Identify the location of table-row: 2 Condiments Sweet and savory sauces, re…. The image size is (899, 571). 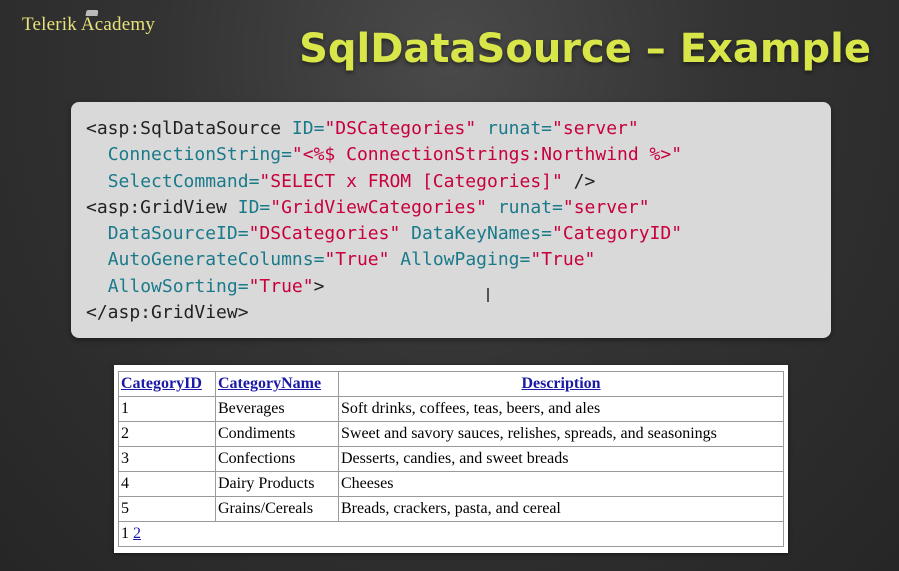
(451, 434).